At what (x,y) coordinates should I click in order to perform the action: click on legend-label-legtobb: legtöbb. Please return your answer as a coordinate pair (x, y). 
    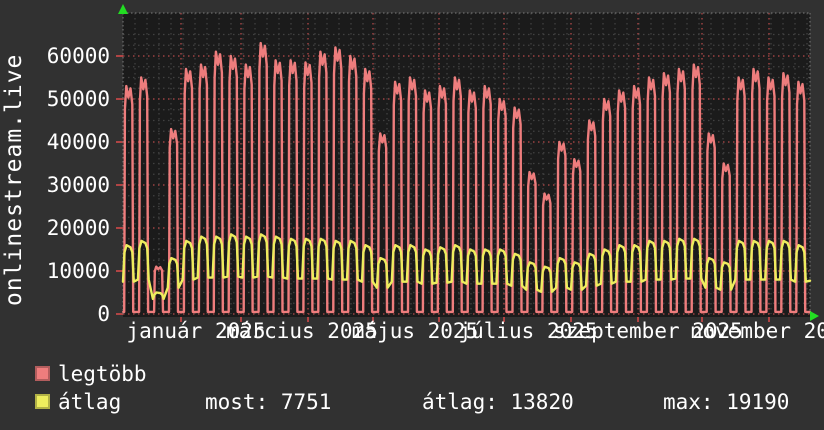
    Looking at the image, I should click on (102, 374).